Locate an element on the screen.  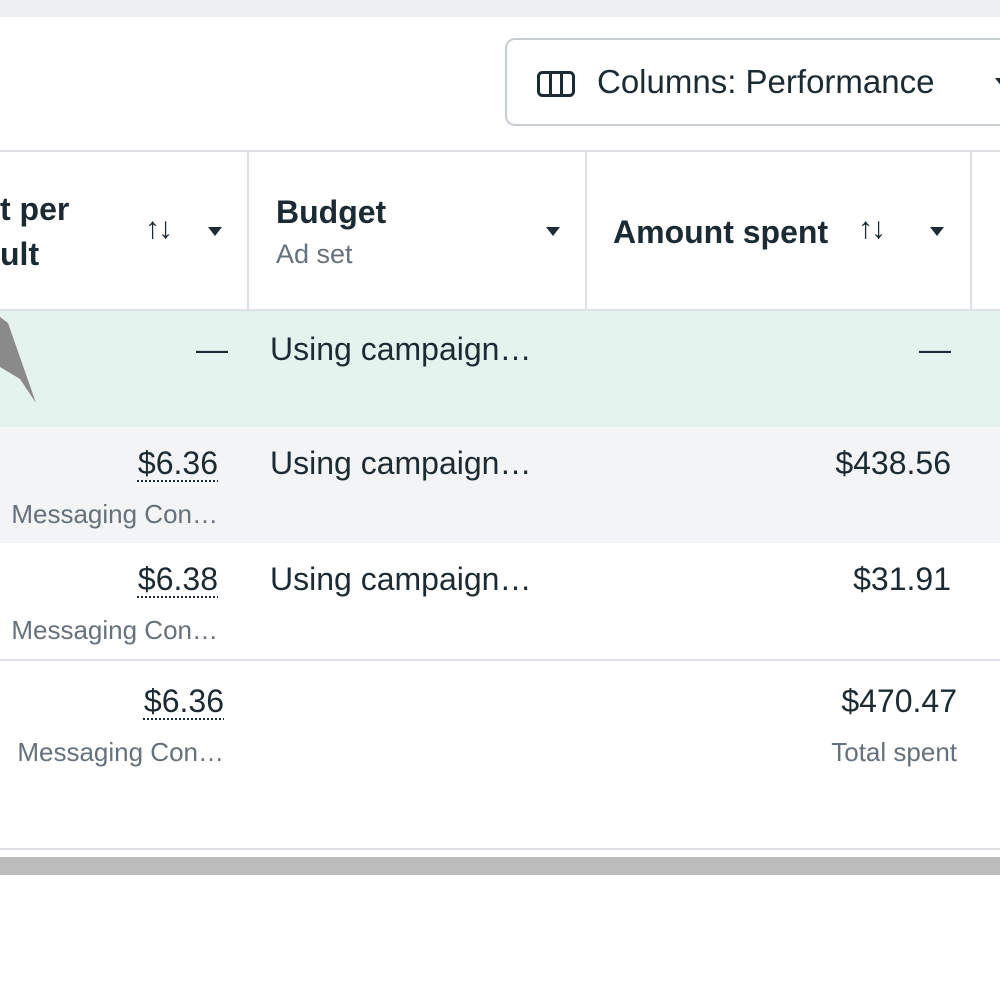
columns-performance-button: Columns: Performance is located at coordinates (752, 82).